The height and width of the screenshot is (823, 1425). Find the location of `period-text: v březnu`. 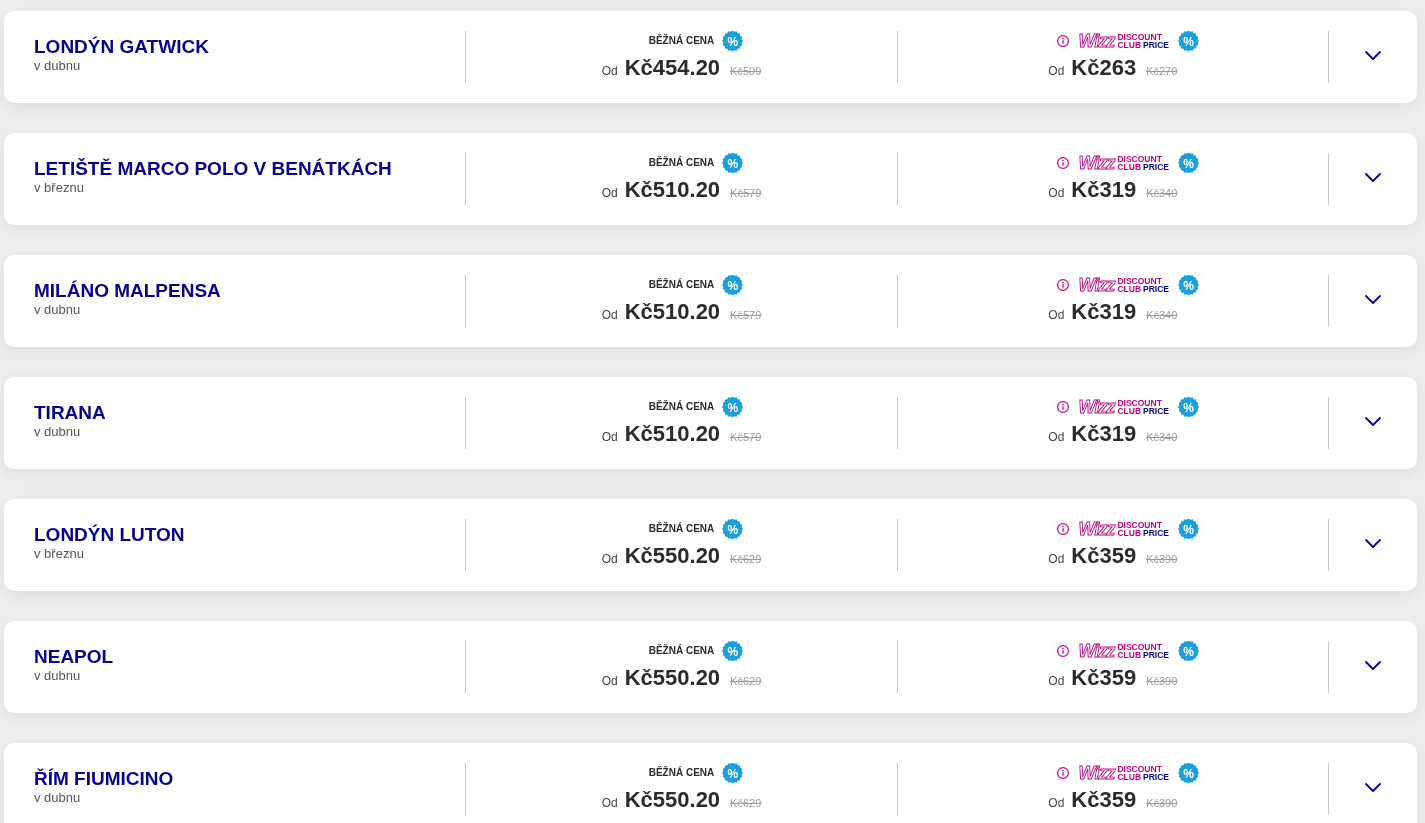

period-text: v březnu is located at coordinates (59, 187).